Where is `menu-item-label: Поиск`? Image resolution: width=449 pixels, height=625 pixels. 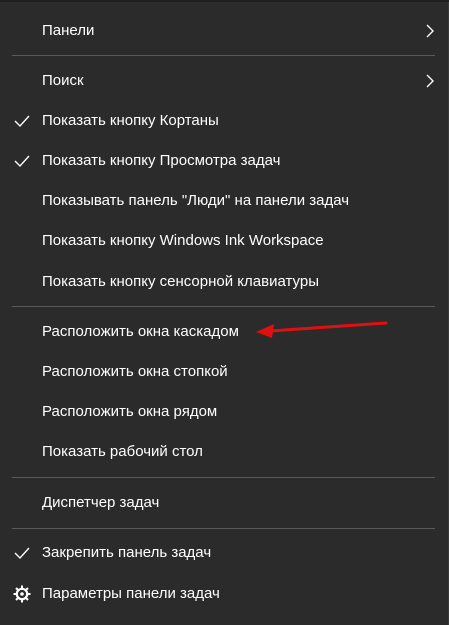 menu-item-label: Поиск is located at coordinates (63, 80).